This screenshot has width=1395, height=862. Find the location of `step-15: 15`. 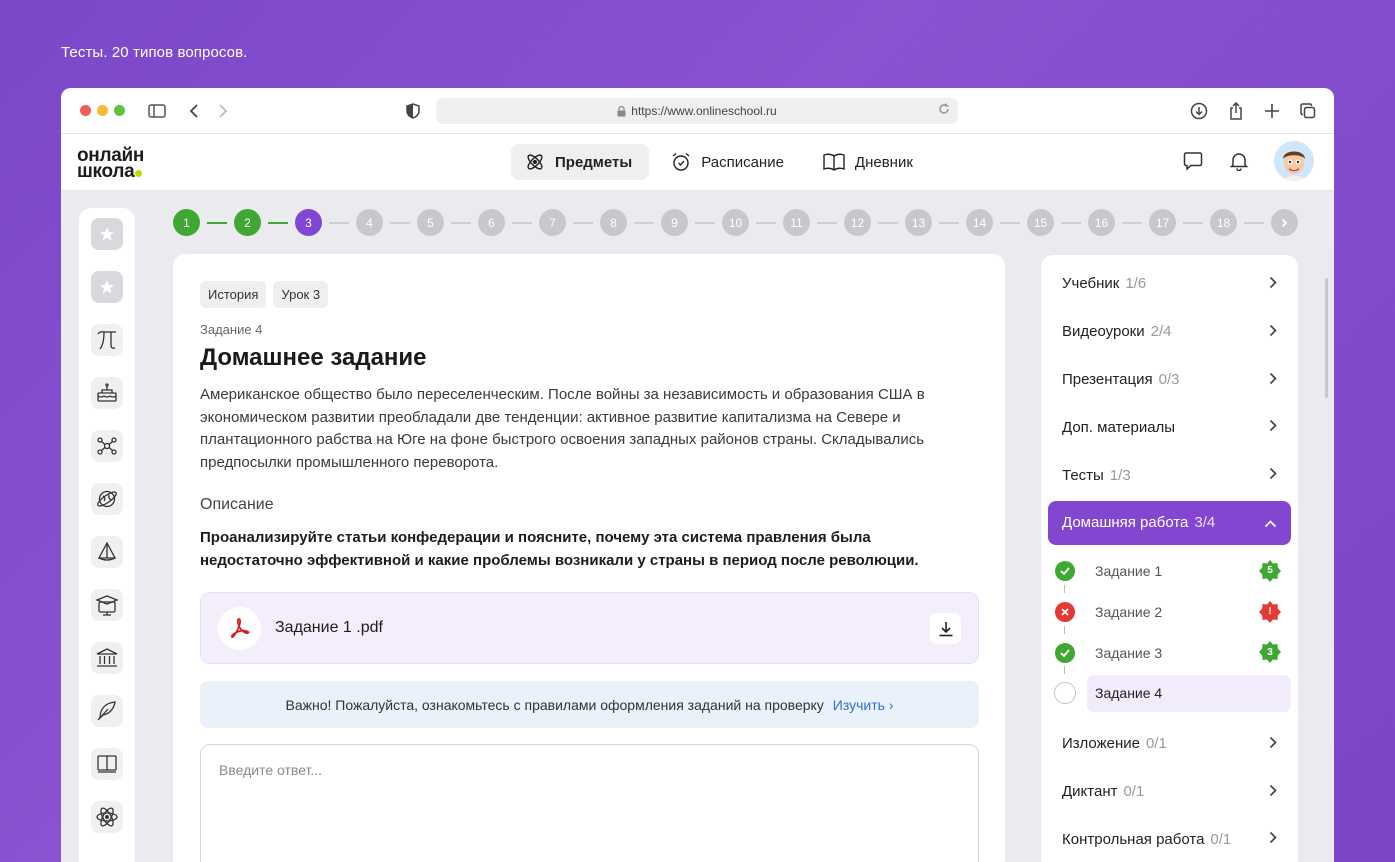

step-15: 15 is located at coordinates (1040, 222).